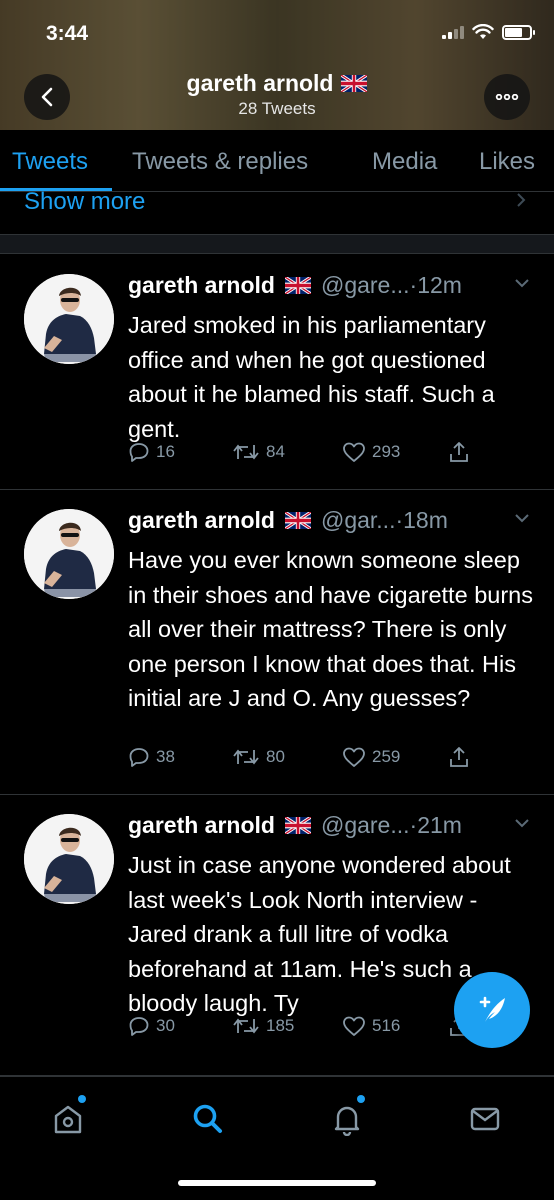 The image size is (554, 1200). Describe the element at coordinates (82, 1099) in the screenshot. I see `home-new-indicator` at that location.